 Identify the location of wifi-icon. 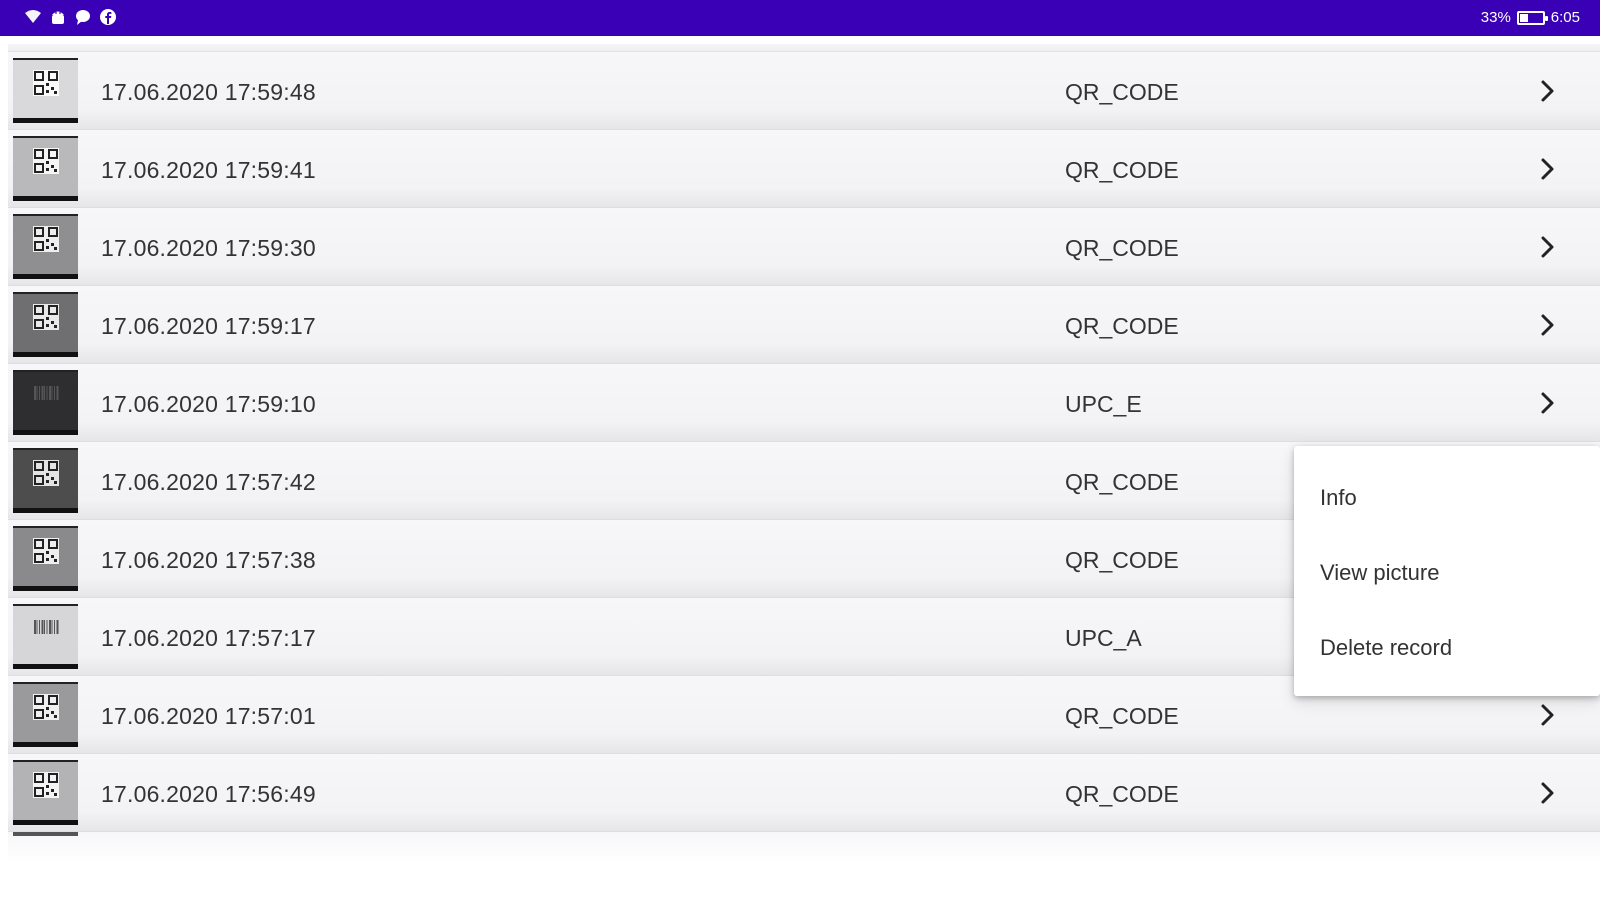
(33, 17).